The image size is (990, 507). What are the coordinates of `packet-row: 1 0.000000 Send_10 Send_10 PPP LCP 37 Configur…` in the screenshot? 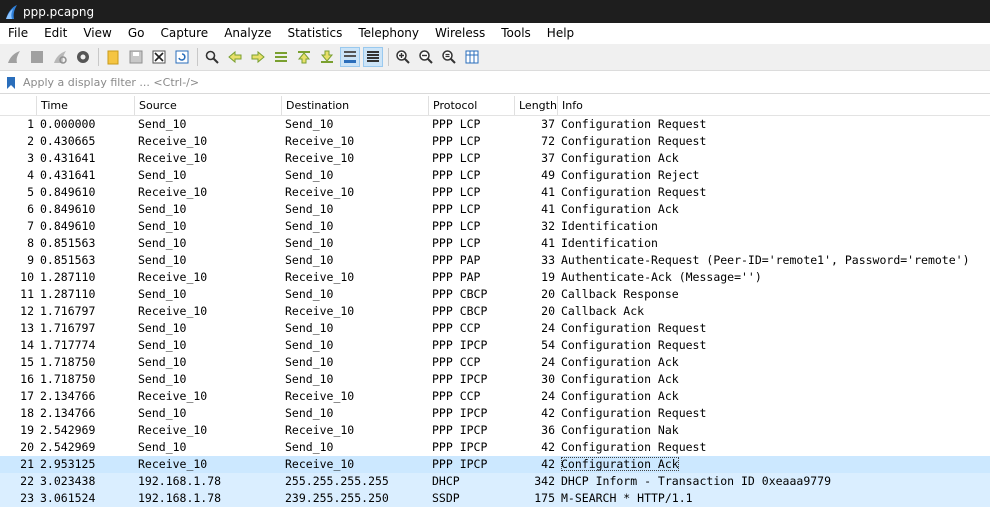 It's located at (495, 124).